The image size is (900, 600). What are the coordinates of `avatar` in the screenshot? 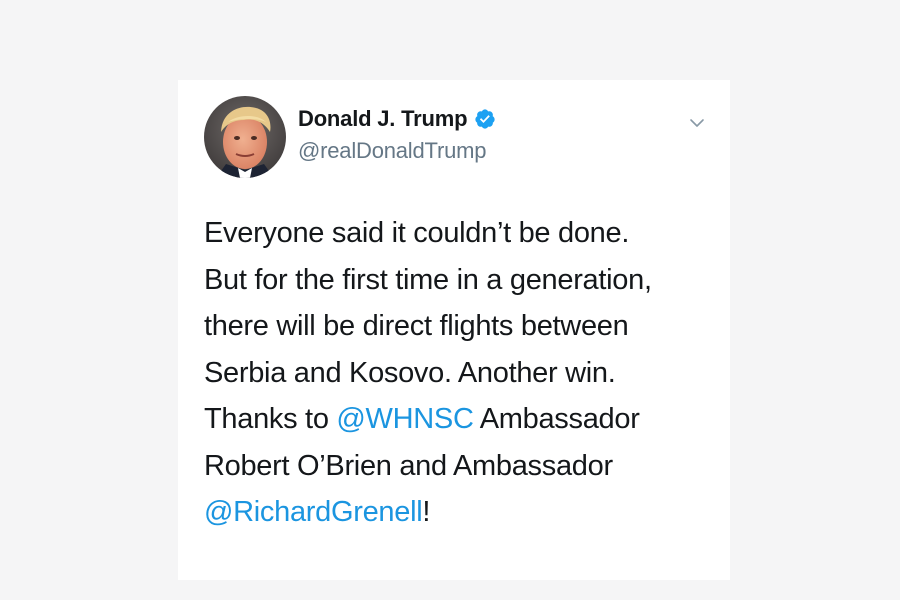 It's located at (245, 137).